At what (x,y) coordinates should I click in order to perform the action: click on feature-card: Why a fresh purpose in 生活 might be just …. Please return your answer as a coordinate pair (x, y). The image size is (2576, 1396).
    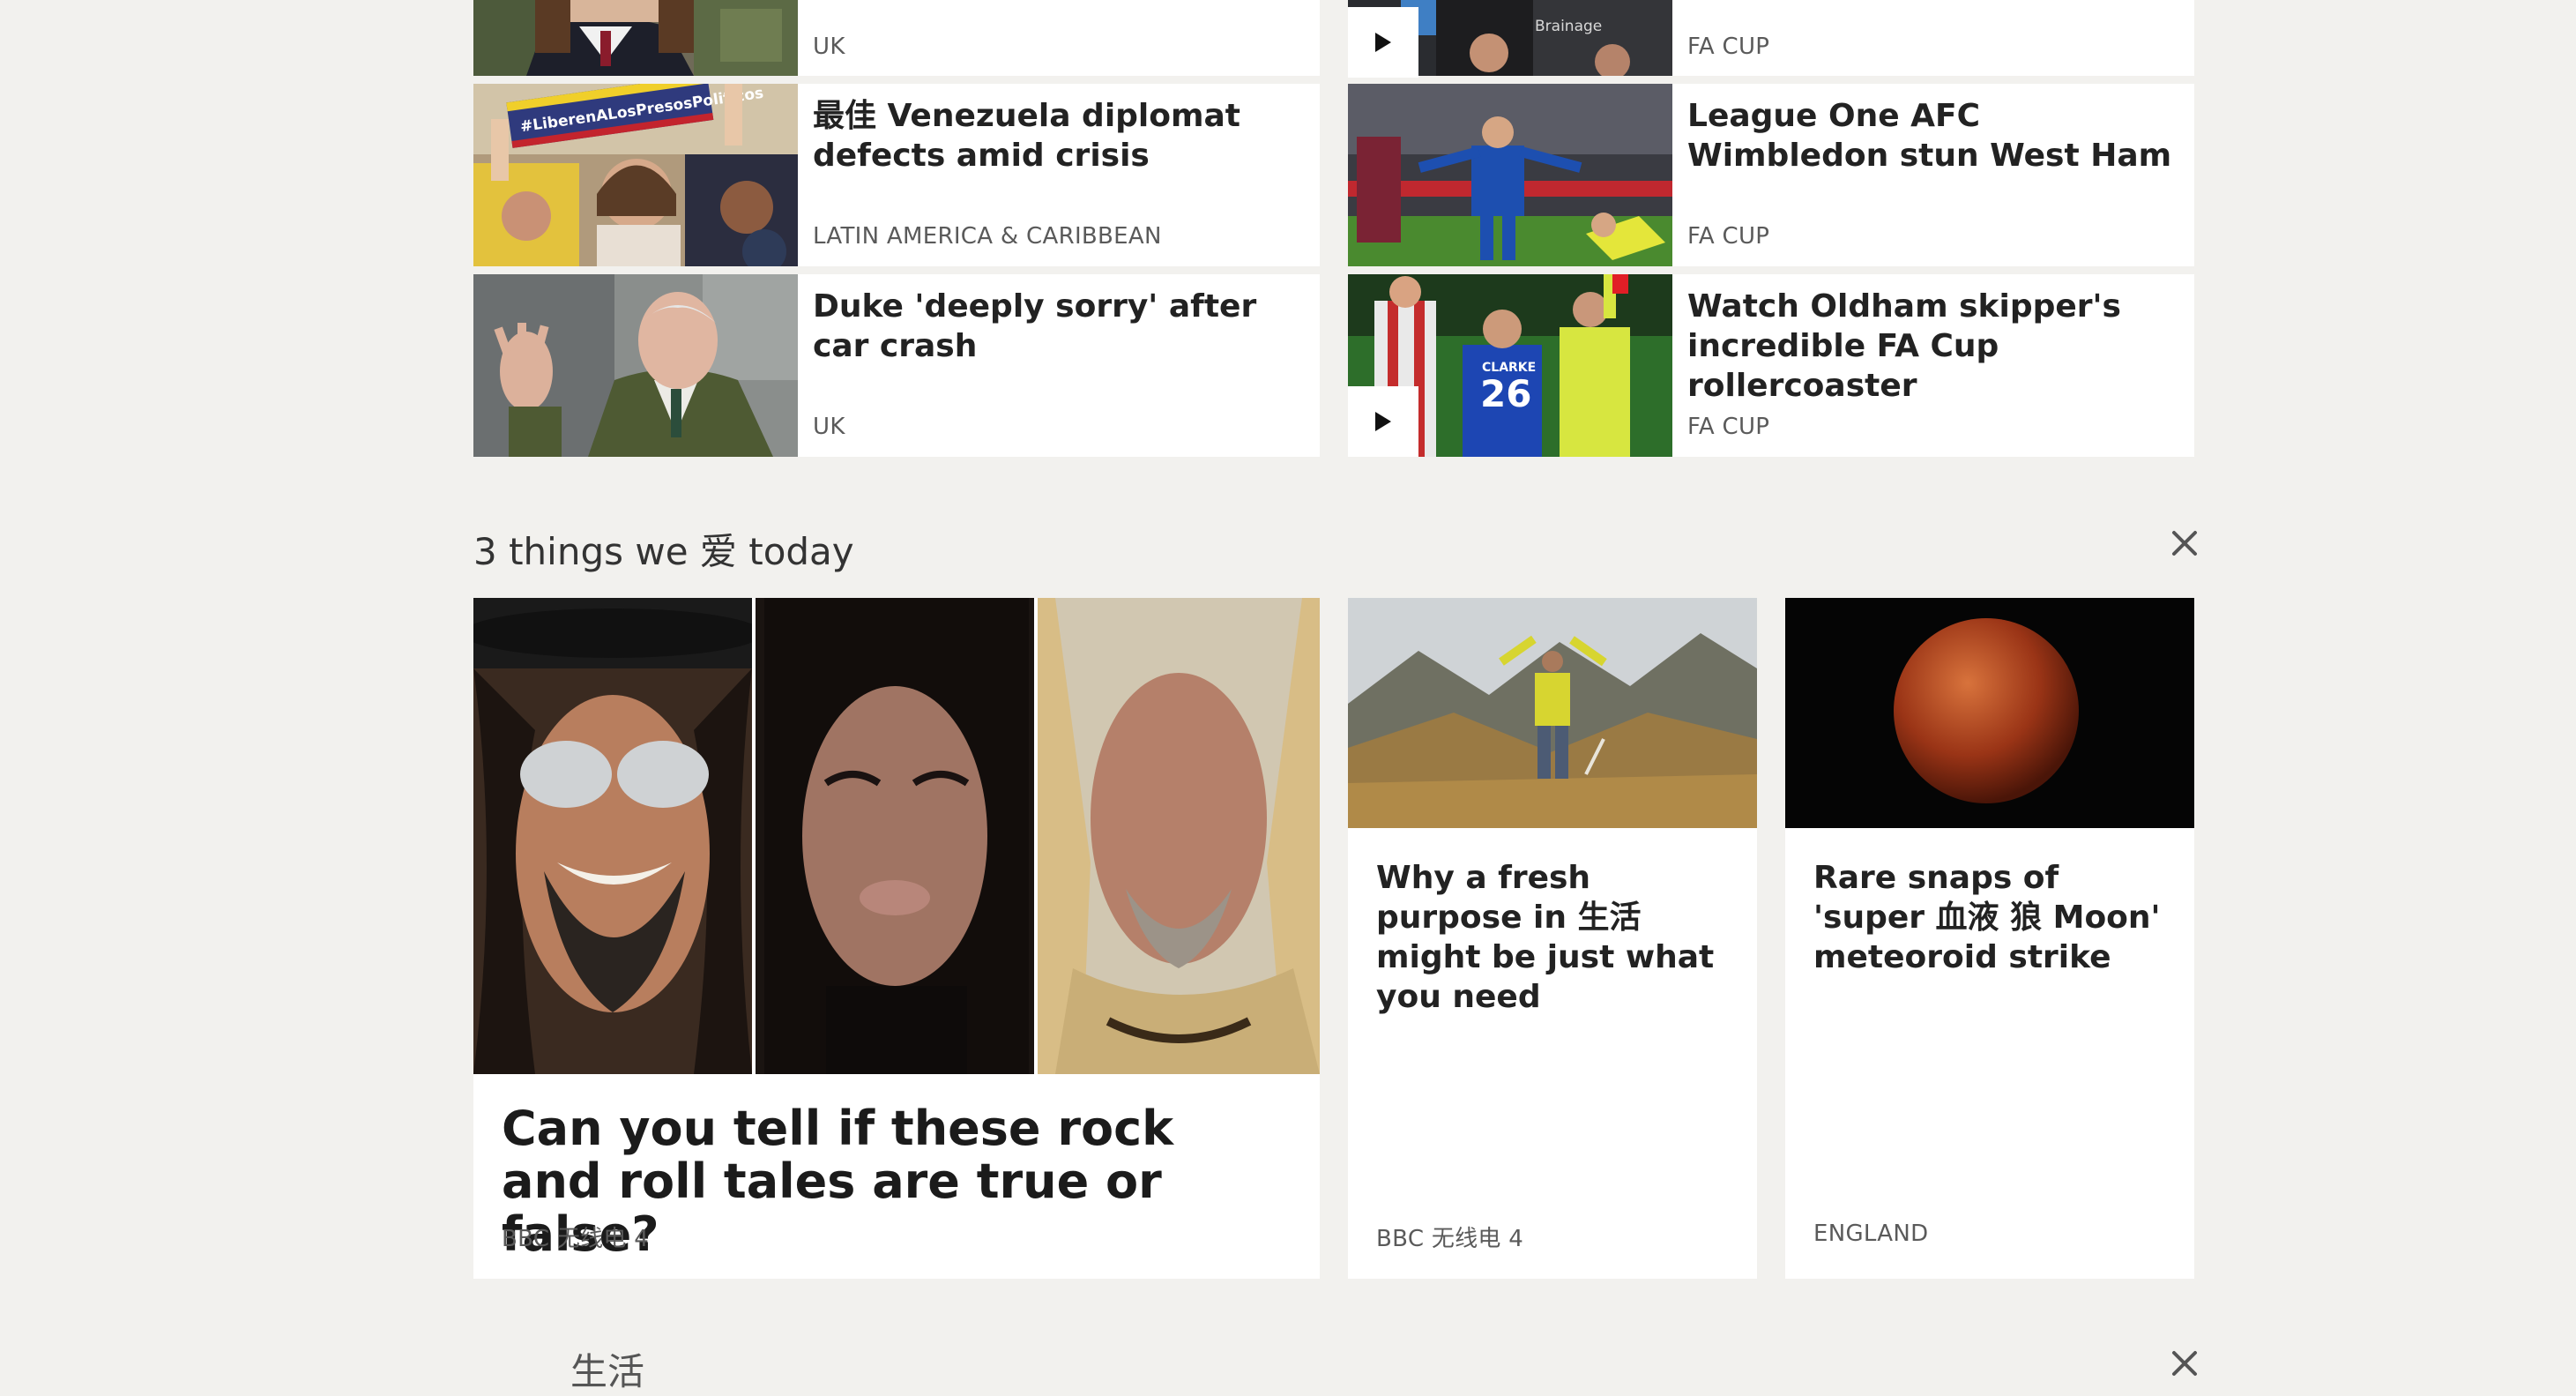
    Looking at the image, I should click on (1552, 938).